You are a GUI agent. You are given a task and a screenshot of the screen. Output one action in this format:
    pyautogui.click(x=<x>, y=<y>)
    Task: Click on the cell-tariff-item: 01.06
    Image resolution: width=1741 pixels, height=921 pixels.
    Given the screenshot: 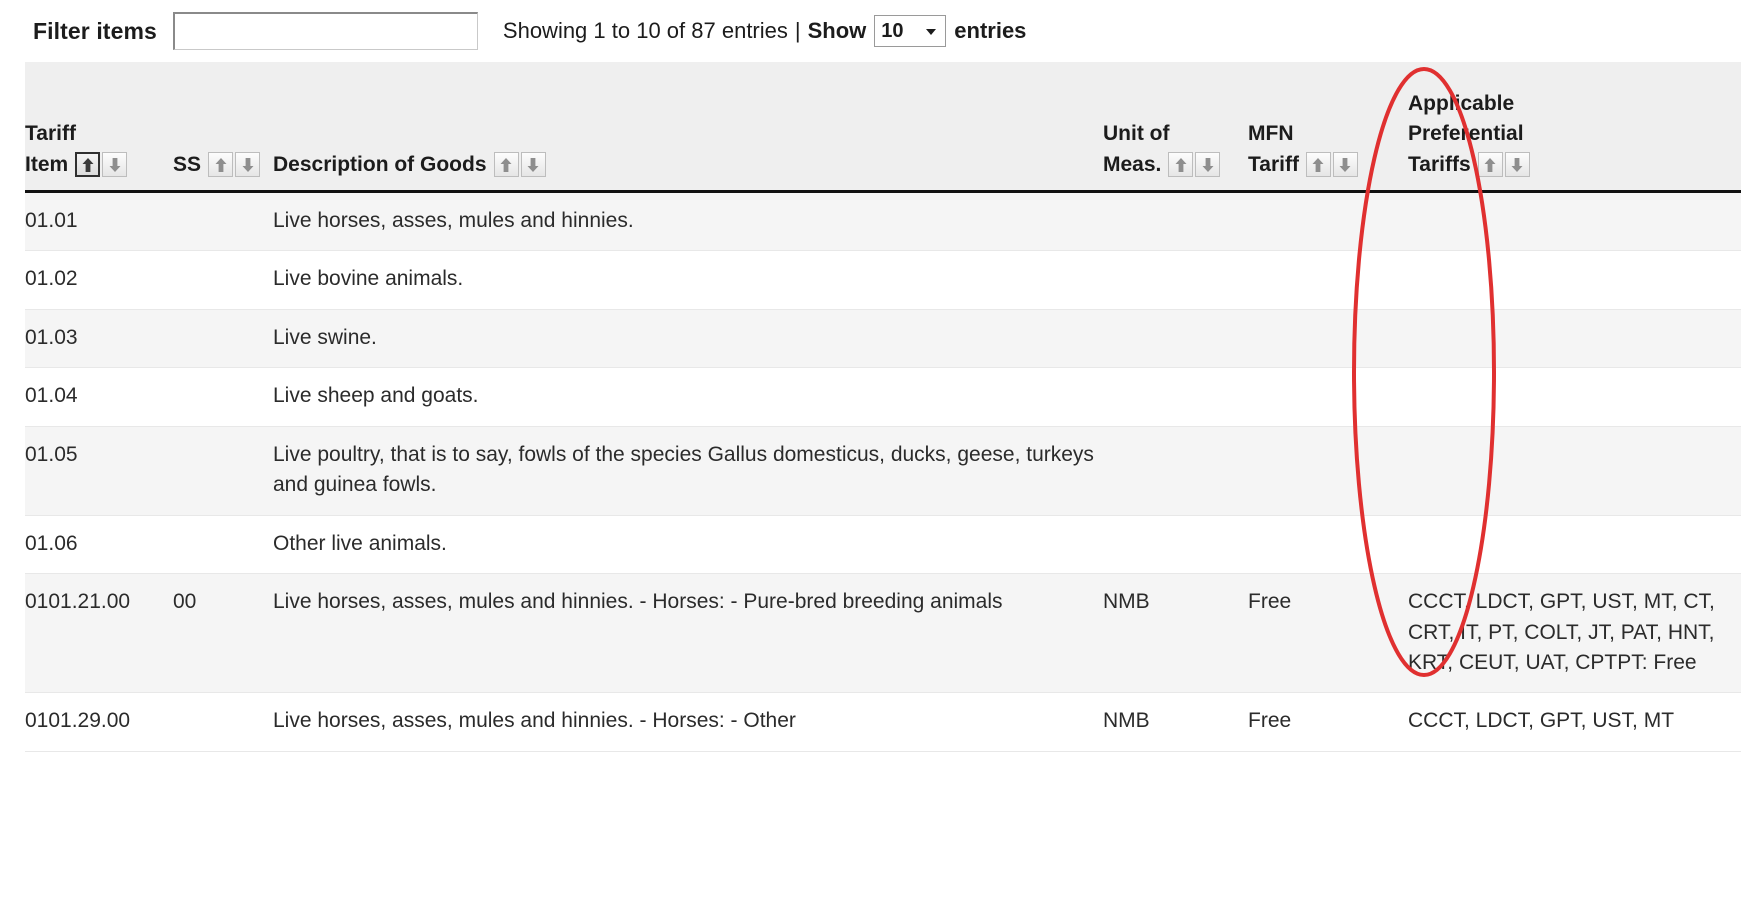 What is the action you would take?
    pyautogui.click(x=99, y=545)
    